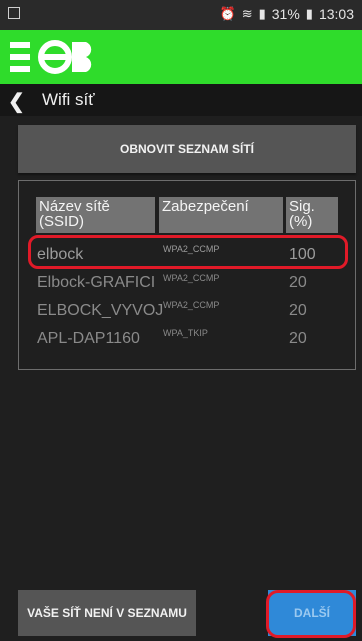  Describe the element at coordinates (96, 282) in the screenshot. I see `ssid-cell: Elbock-GRAFICI` at that location.